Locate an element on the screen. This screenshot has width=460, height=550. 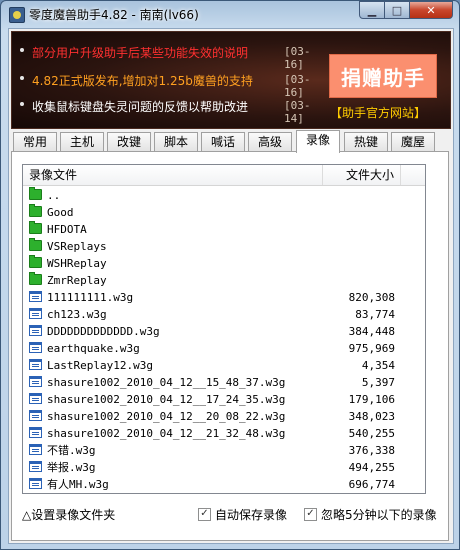
file-name: shasure1002_2010_04_12__21_32_48.w3g is located at coordinates (166, 433).